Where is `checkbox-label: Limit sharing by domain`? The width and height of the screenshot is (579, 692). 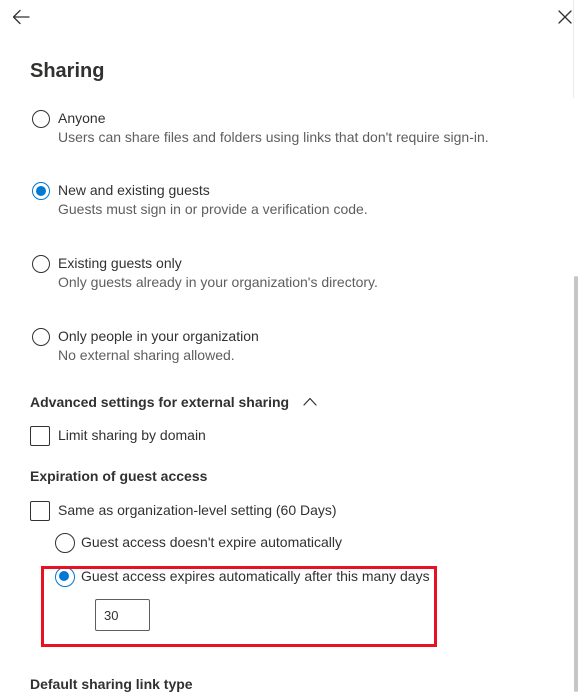 checkbox-label: Limit sharing by domain is located at coordinates (132, 435).